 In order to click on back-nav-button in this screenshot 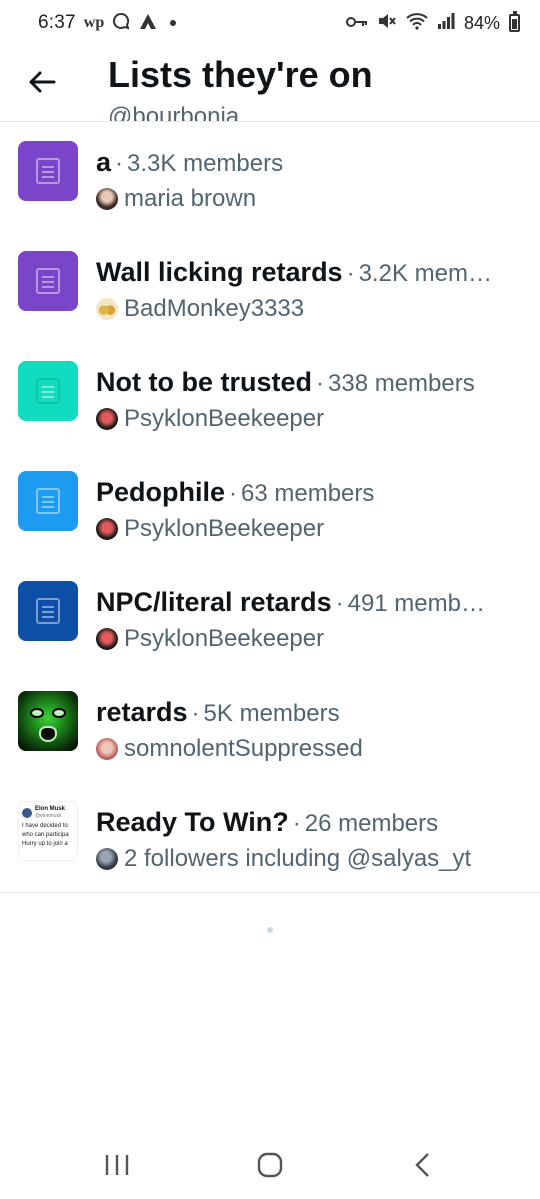, I will do `click(423, 1165)`.